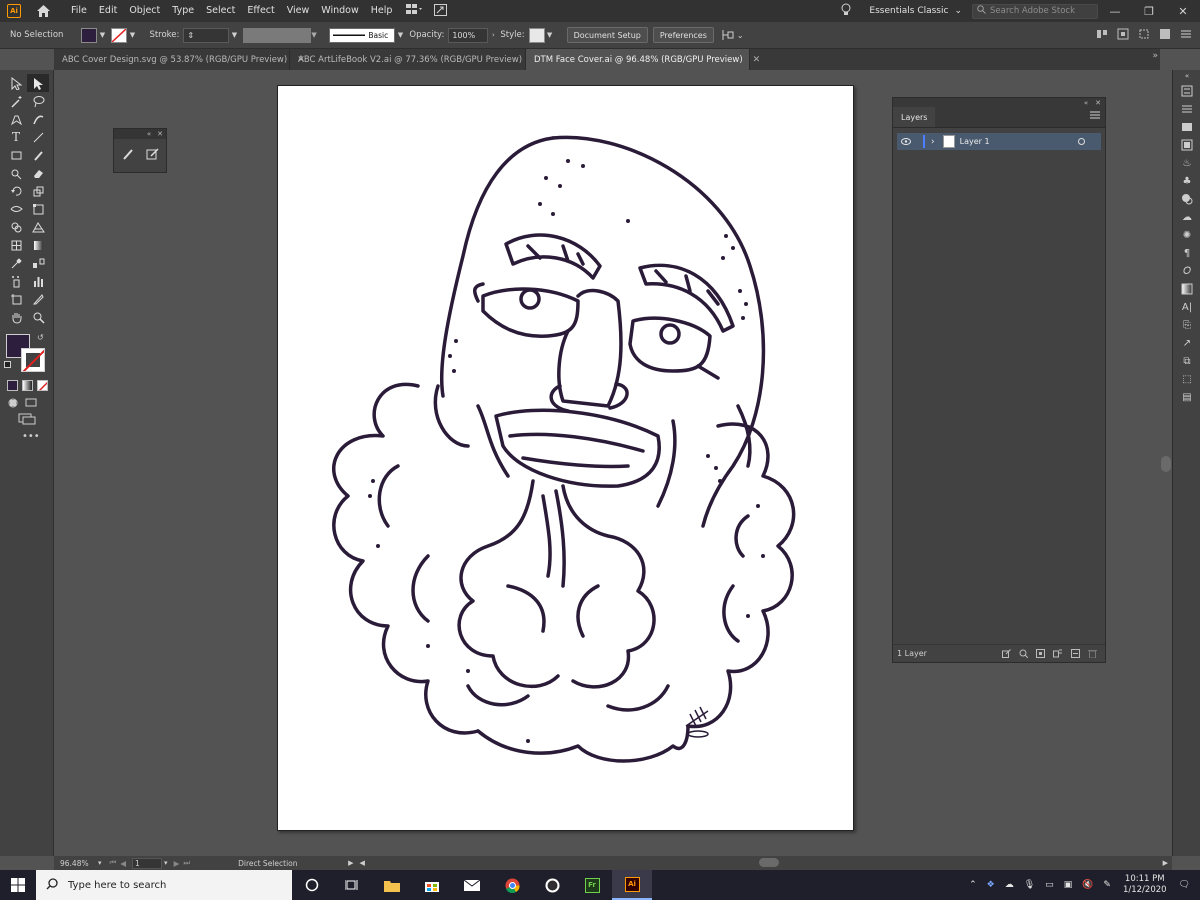 The image size is (1200, 900). I want to click on obs-icon, so click(552, 885).